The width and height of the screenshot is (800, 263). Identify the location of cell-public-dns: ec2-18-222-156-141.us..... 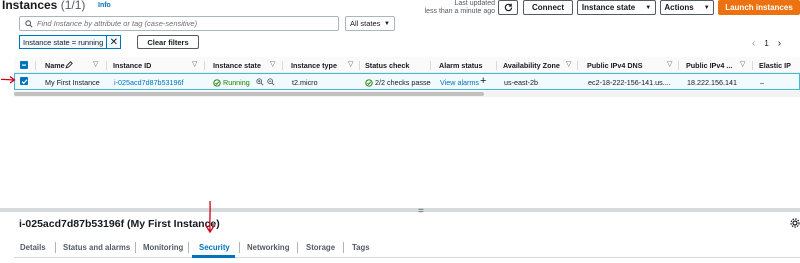
(629, 82).